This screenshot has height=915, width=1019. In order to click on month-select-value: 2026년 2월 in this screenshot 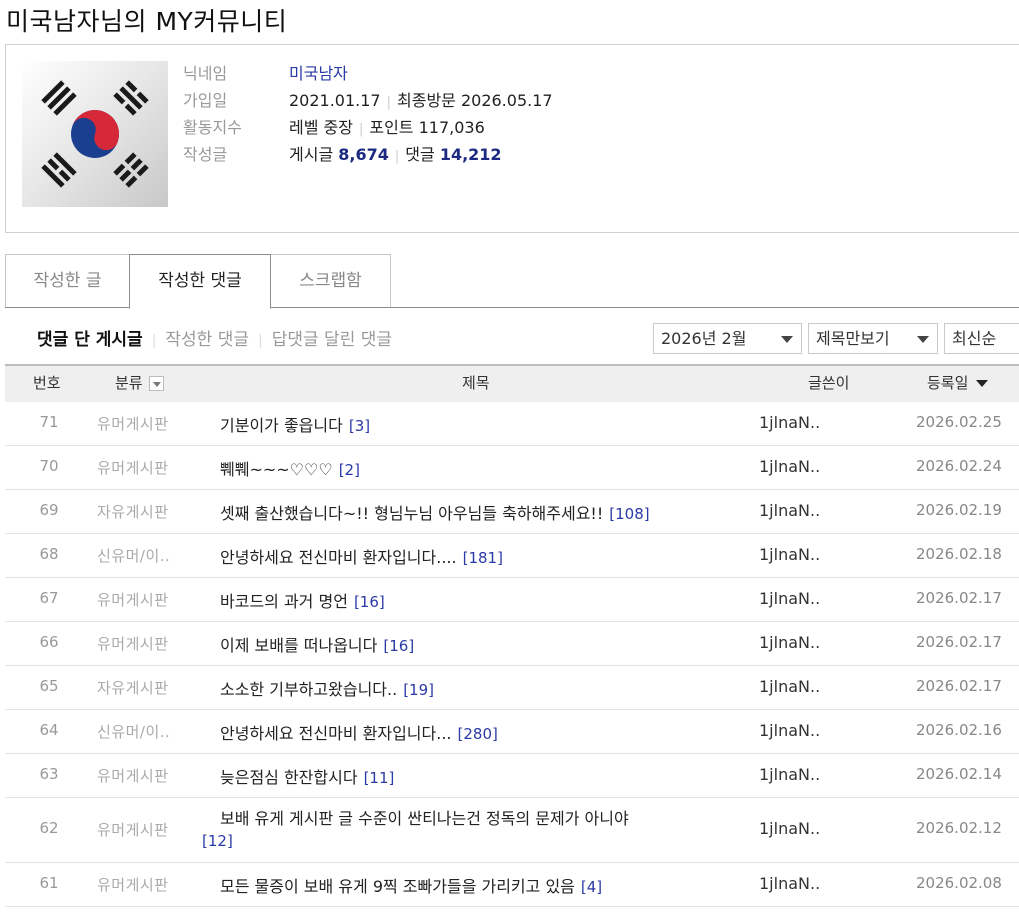, I will do `click(704, 338)`.